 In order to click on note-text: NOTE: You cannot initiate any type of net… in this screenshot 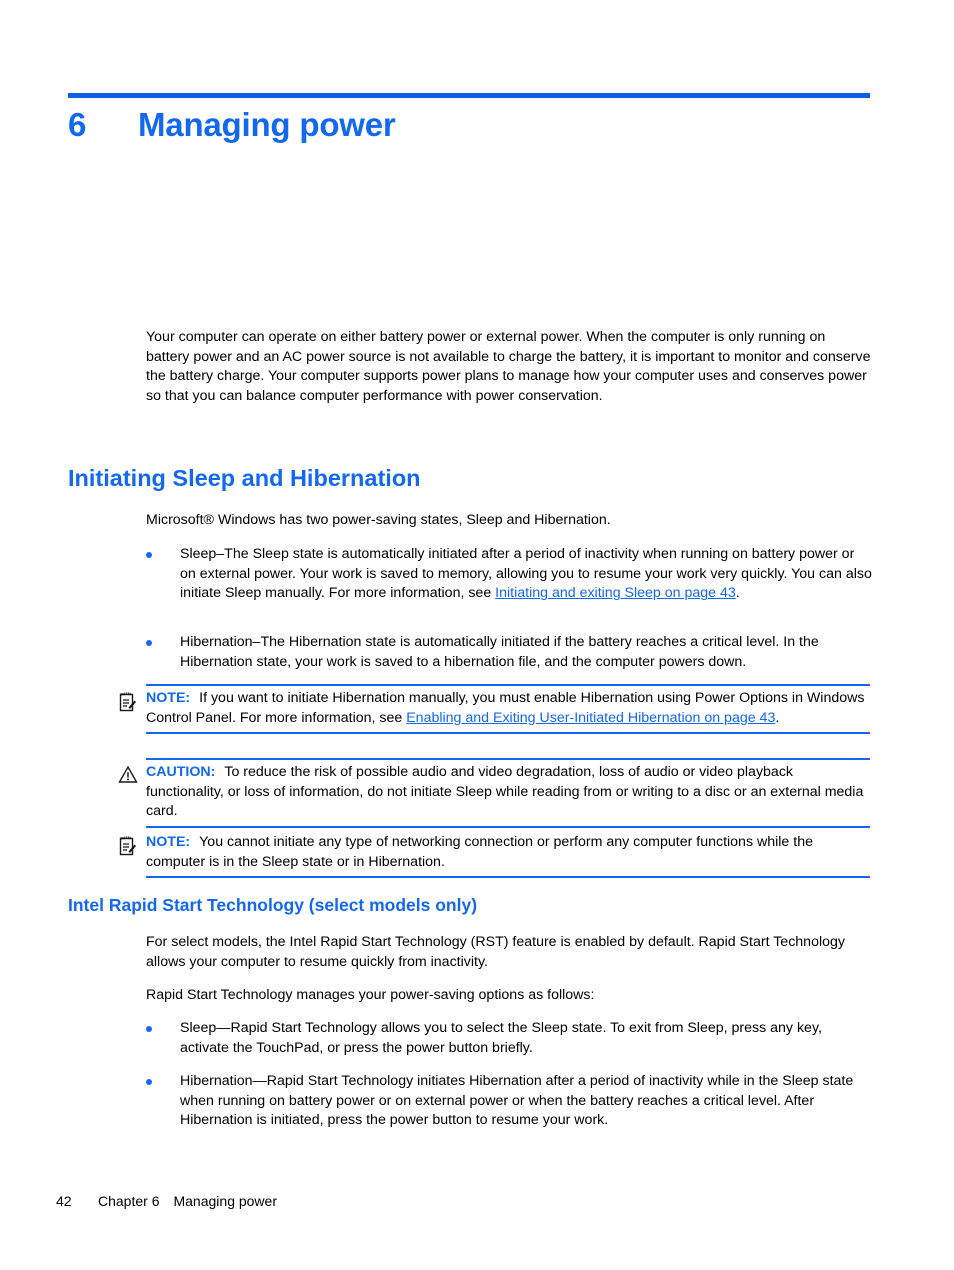, I will do `click(508, 852)`.